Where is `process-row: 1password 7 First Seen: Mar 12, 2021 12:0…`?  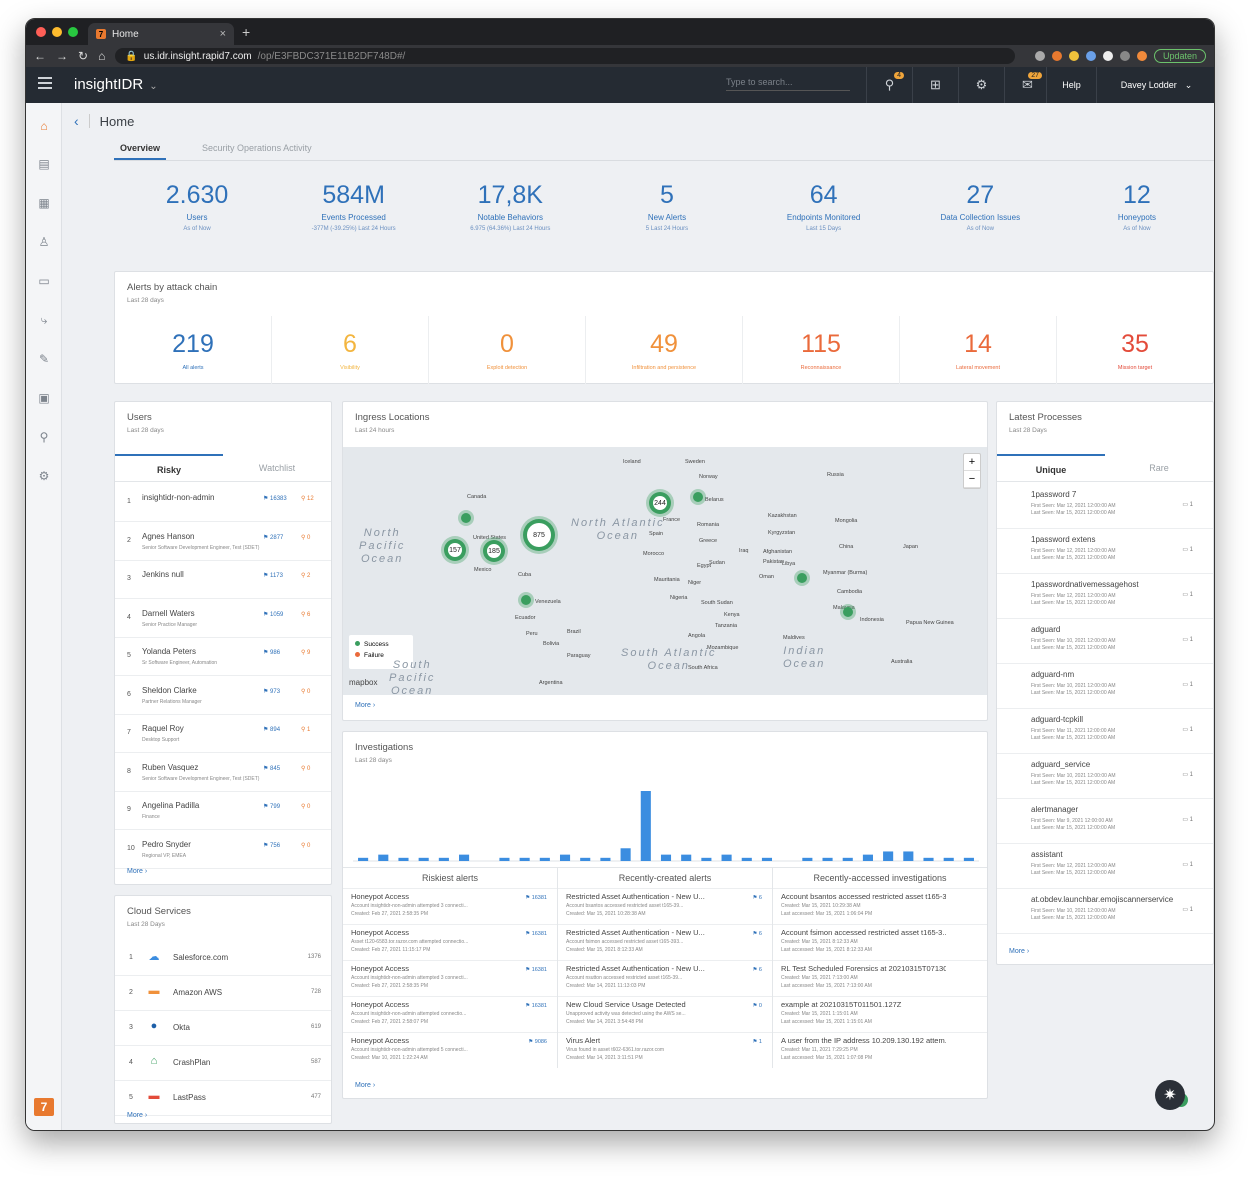
process-row: 1password 7 First Seen: Mar 12, 2021 12:0… is located at coordinates (1105, 506).